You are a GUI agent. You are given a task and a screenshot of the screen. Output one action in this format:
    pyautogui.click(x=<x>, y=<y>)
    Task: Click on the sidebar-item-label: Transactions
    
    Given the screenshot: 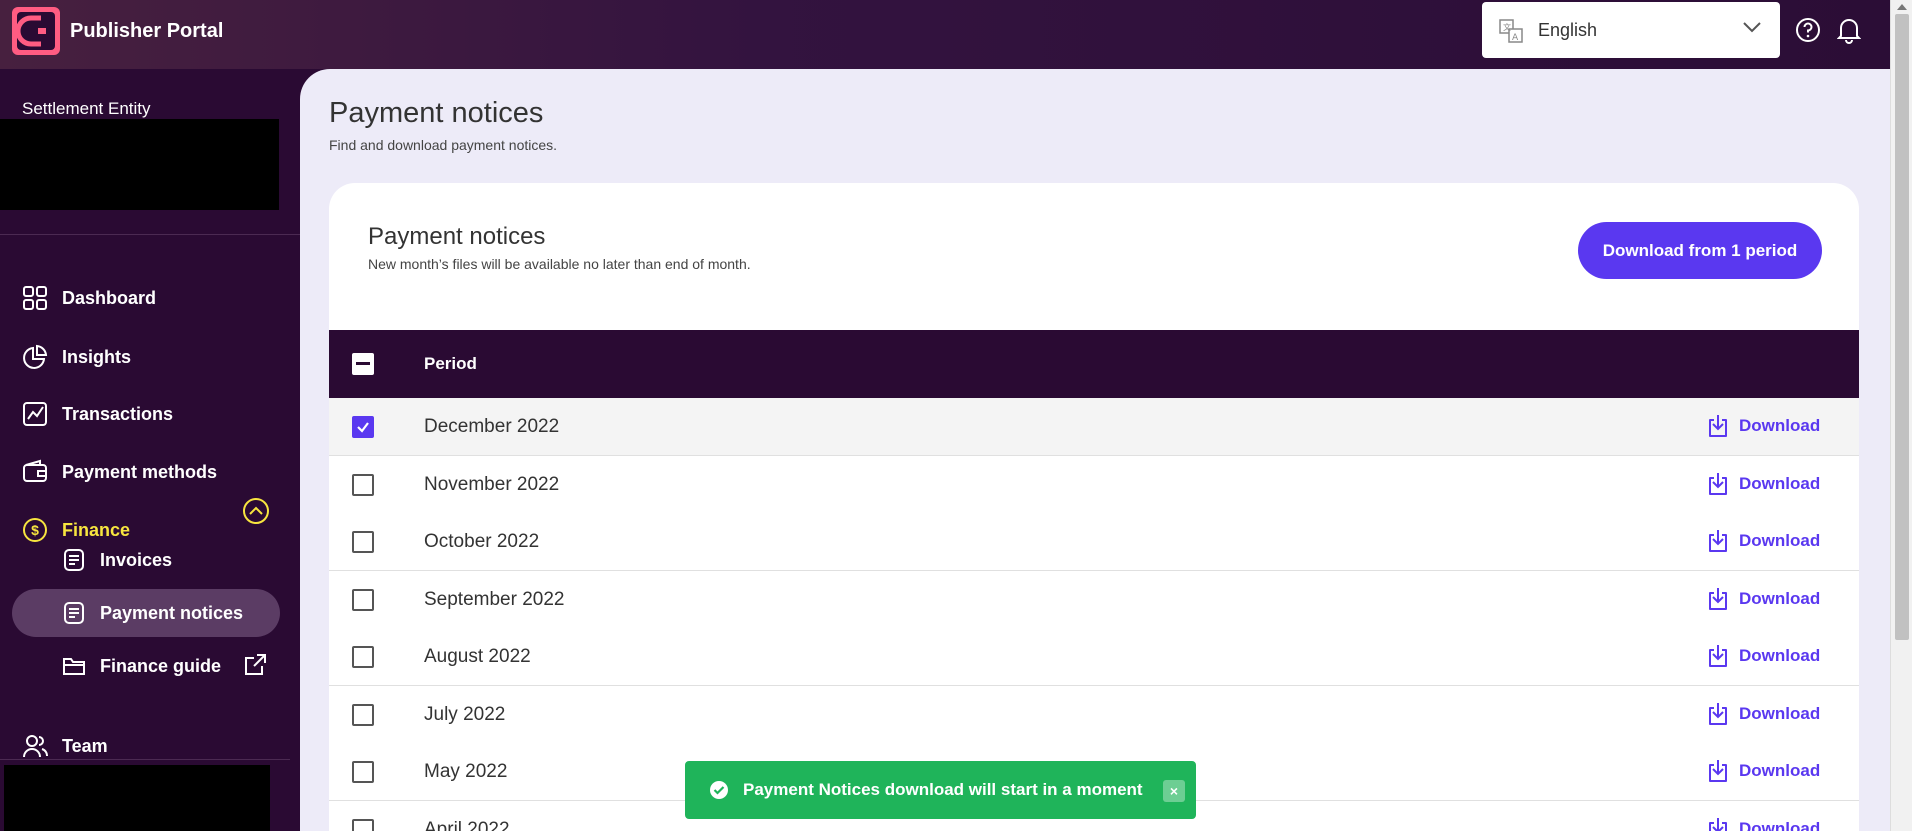 What is the action you would take?
    pyautogui.click(x=118, y=413)
    